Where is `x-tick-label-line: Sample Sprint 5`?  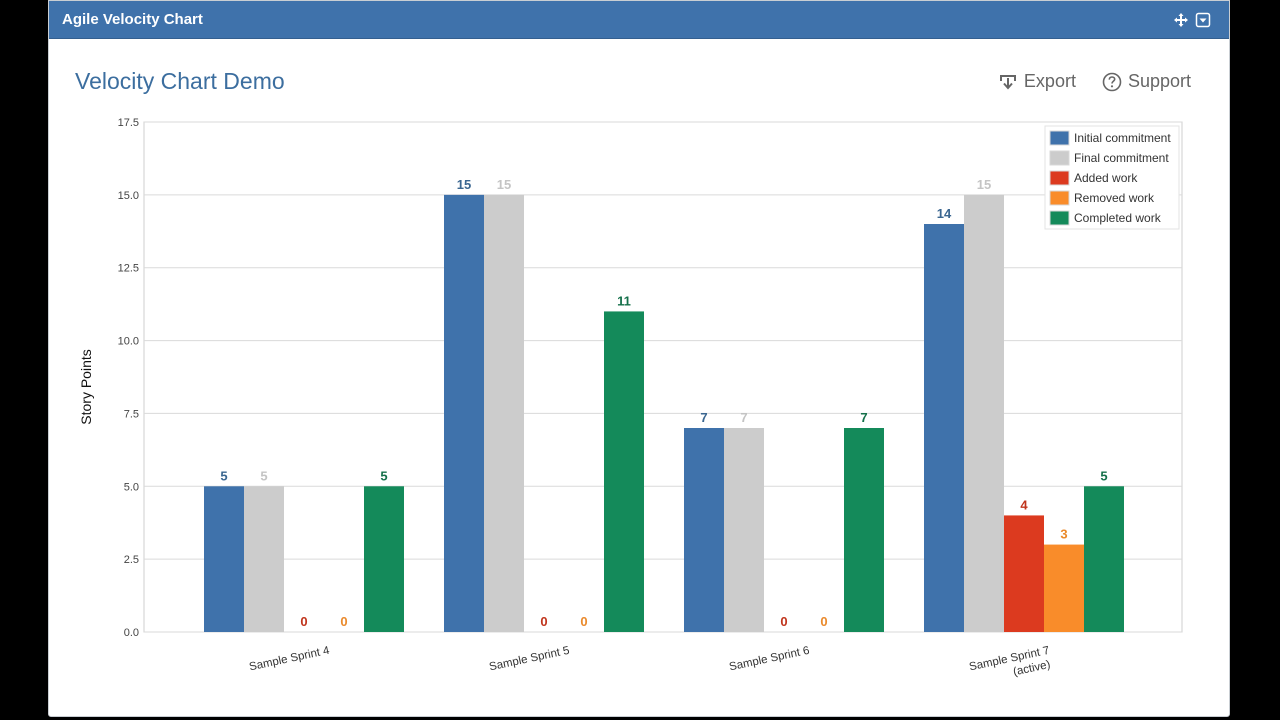 x-tick-label-line: Sample Sprint 5 is located at coordinates (529, 659).